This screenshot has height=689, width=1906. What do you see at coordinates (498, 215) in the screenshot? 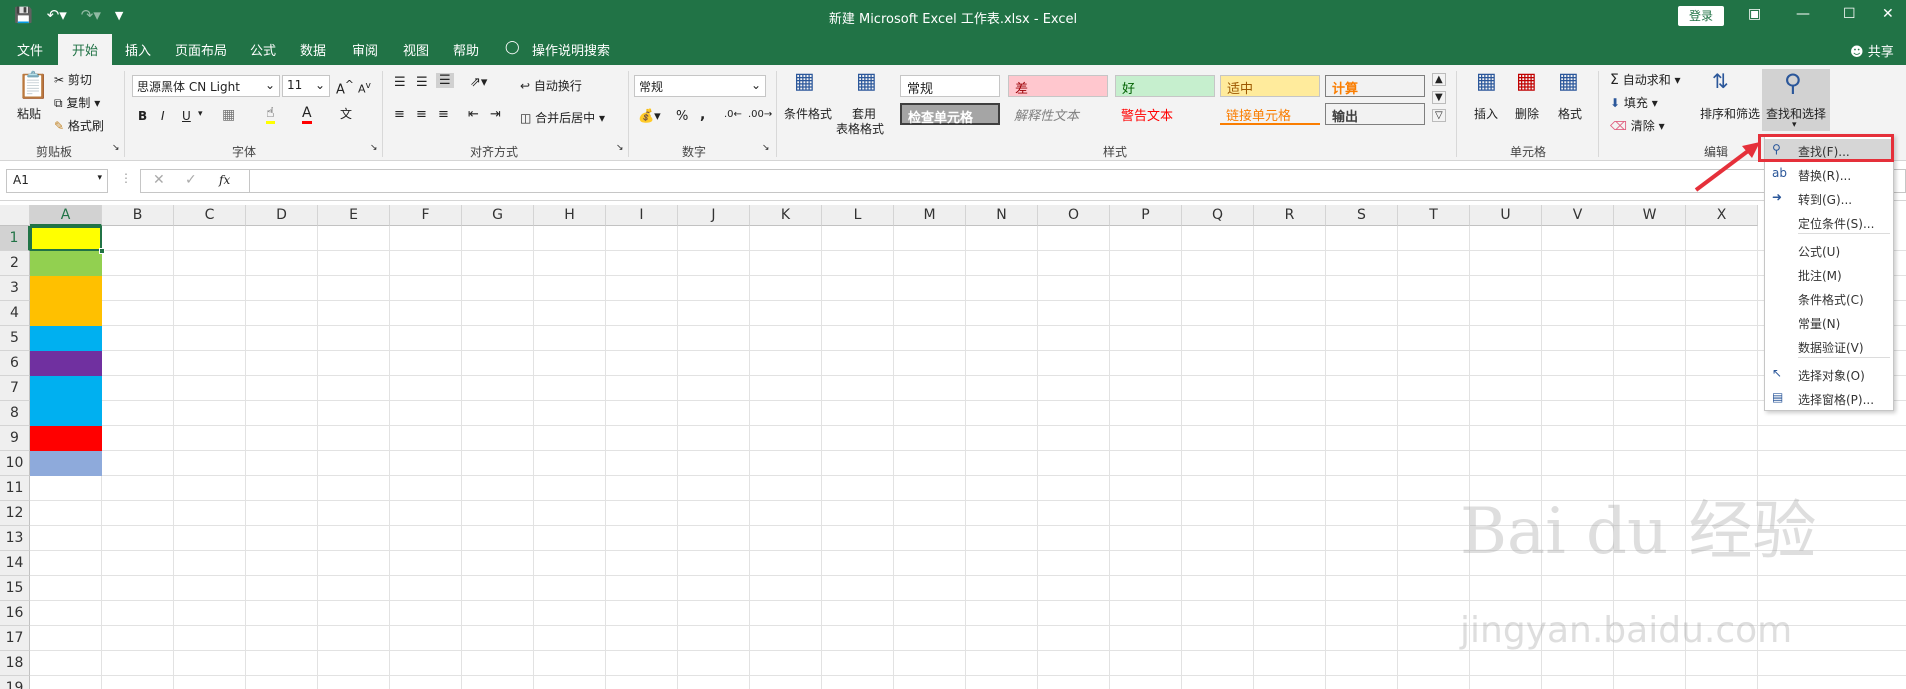
I see `column-header: G` at bounding box center [498, 215].